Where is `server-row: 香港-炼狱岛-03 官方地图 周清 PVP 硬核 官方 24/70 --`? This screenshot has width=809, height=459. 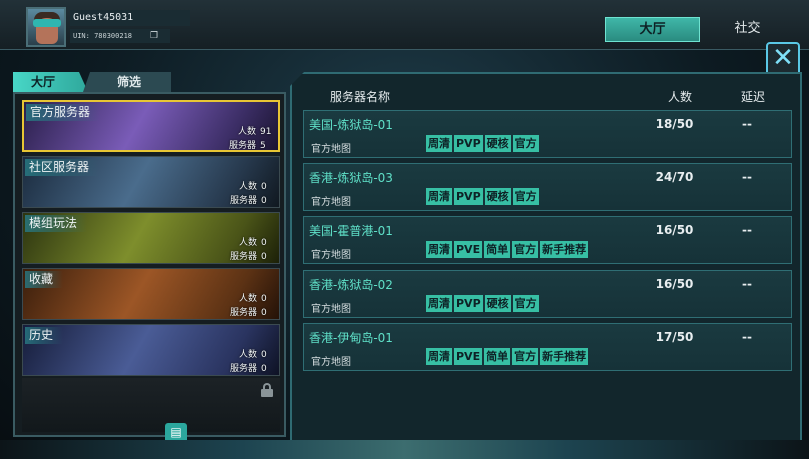 server-row: 香港-炼狱岛-03 官方地图 周清 PVP 硬核 官方 24/70 -- is located at coordinates (547, 187).